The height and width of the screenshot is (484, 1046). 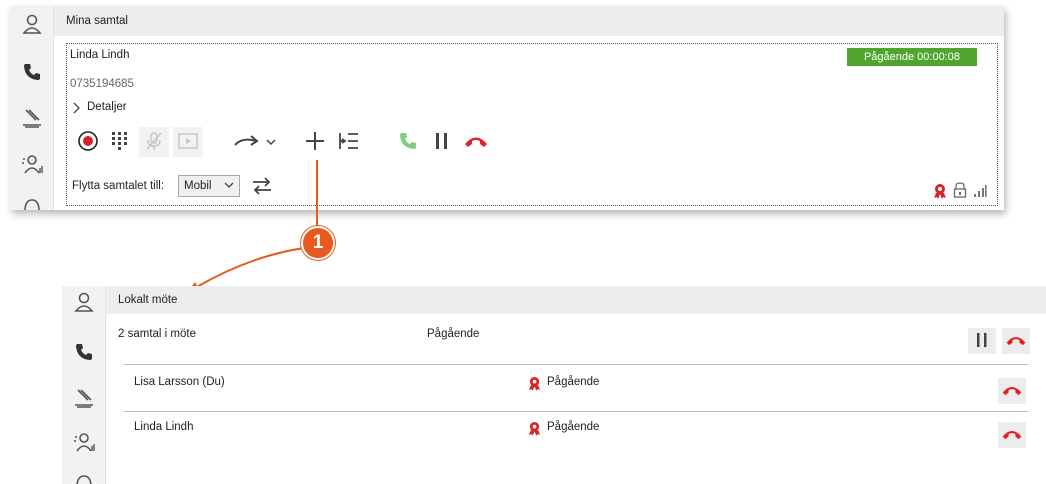 What do you see at coordinates (84, 398) in the screenshot?
I see `switchboard-icon` at bounding box center [84, 398].